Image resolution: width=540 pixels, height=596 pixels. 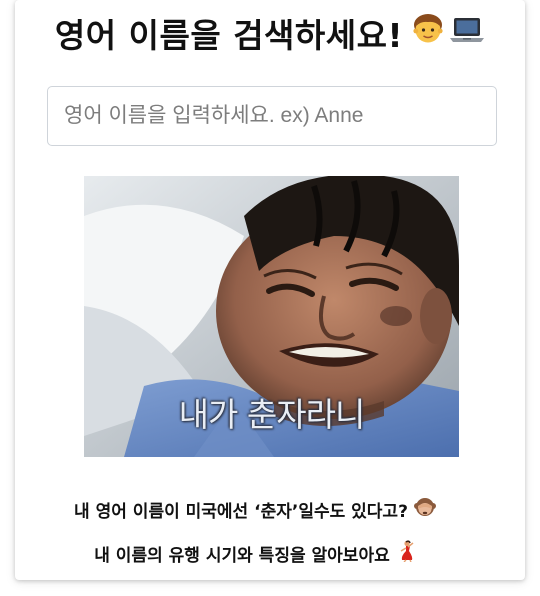 I want to click on boy-emoji-icon, so click(x=428, y=33).